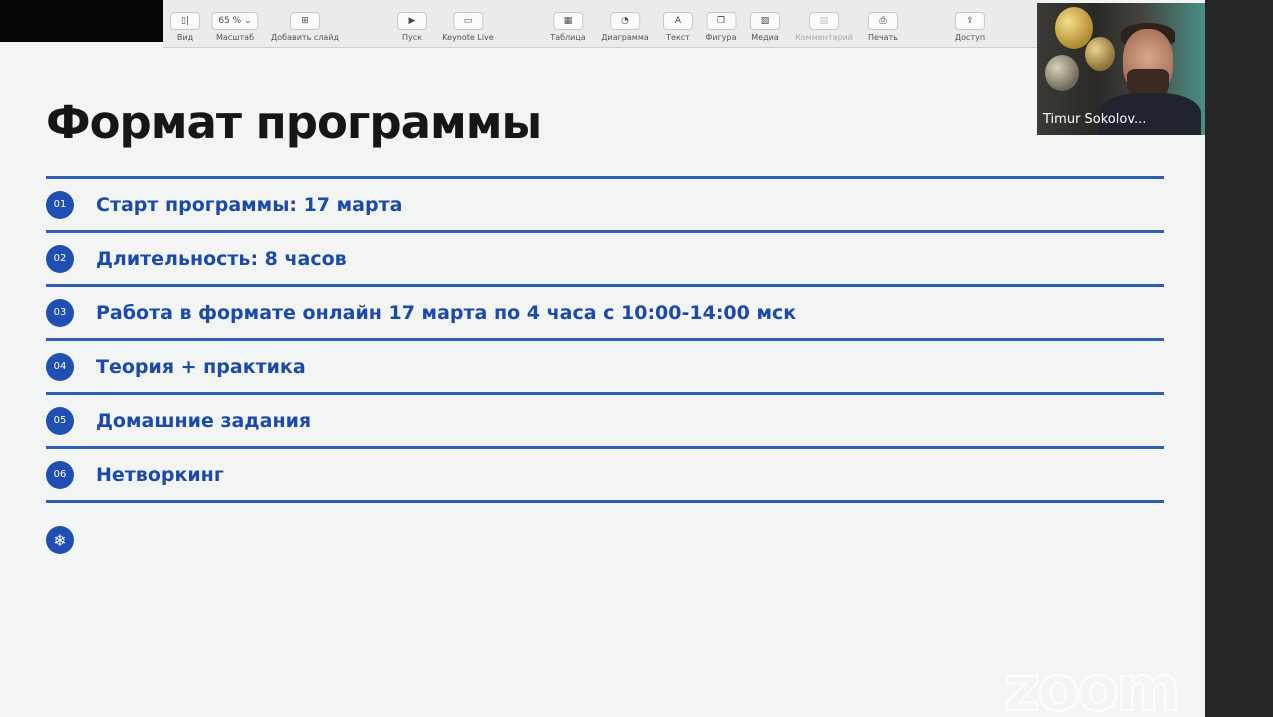  I want to click on list-item-text: Нетворкинг, so click(160, 474).